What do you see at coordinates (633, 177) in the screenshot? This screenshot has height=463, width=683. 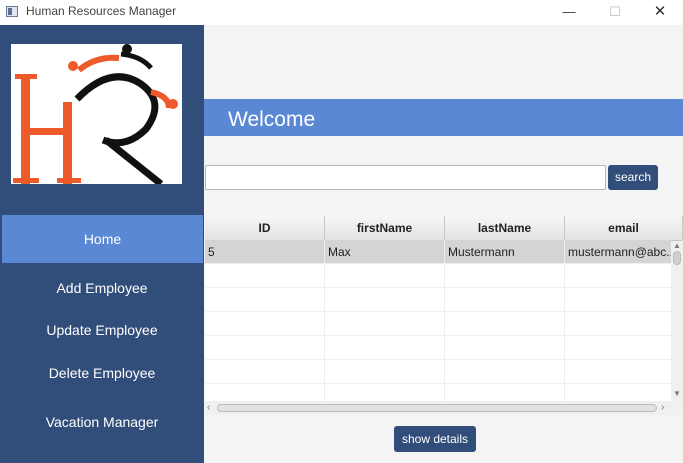 I see `search-button: search` at bounding box center [633, 177].